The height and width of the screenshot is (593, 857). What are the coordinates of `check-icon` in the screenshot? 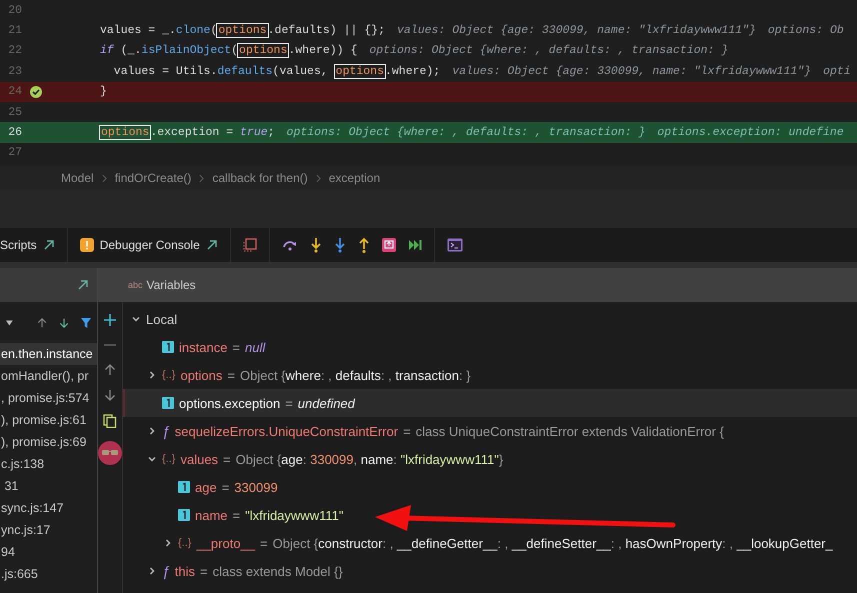 It's located at (36, 92).